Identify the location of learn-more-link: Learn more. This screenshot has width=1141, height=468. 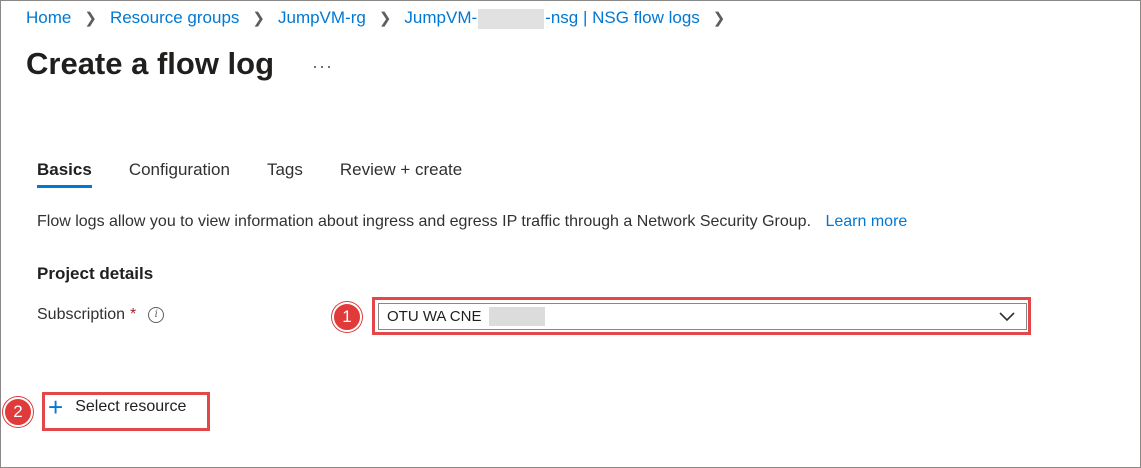
(866, 221).